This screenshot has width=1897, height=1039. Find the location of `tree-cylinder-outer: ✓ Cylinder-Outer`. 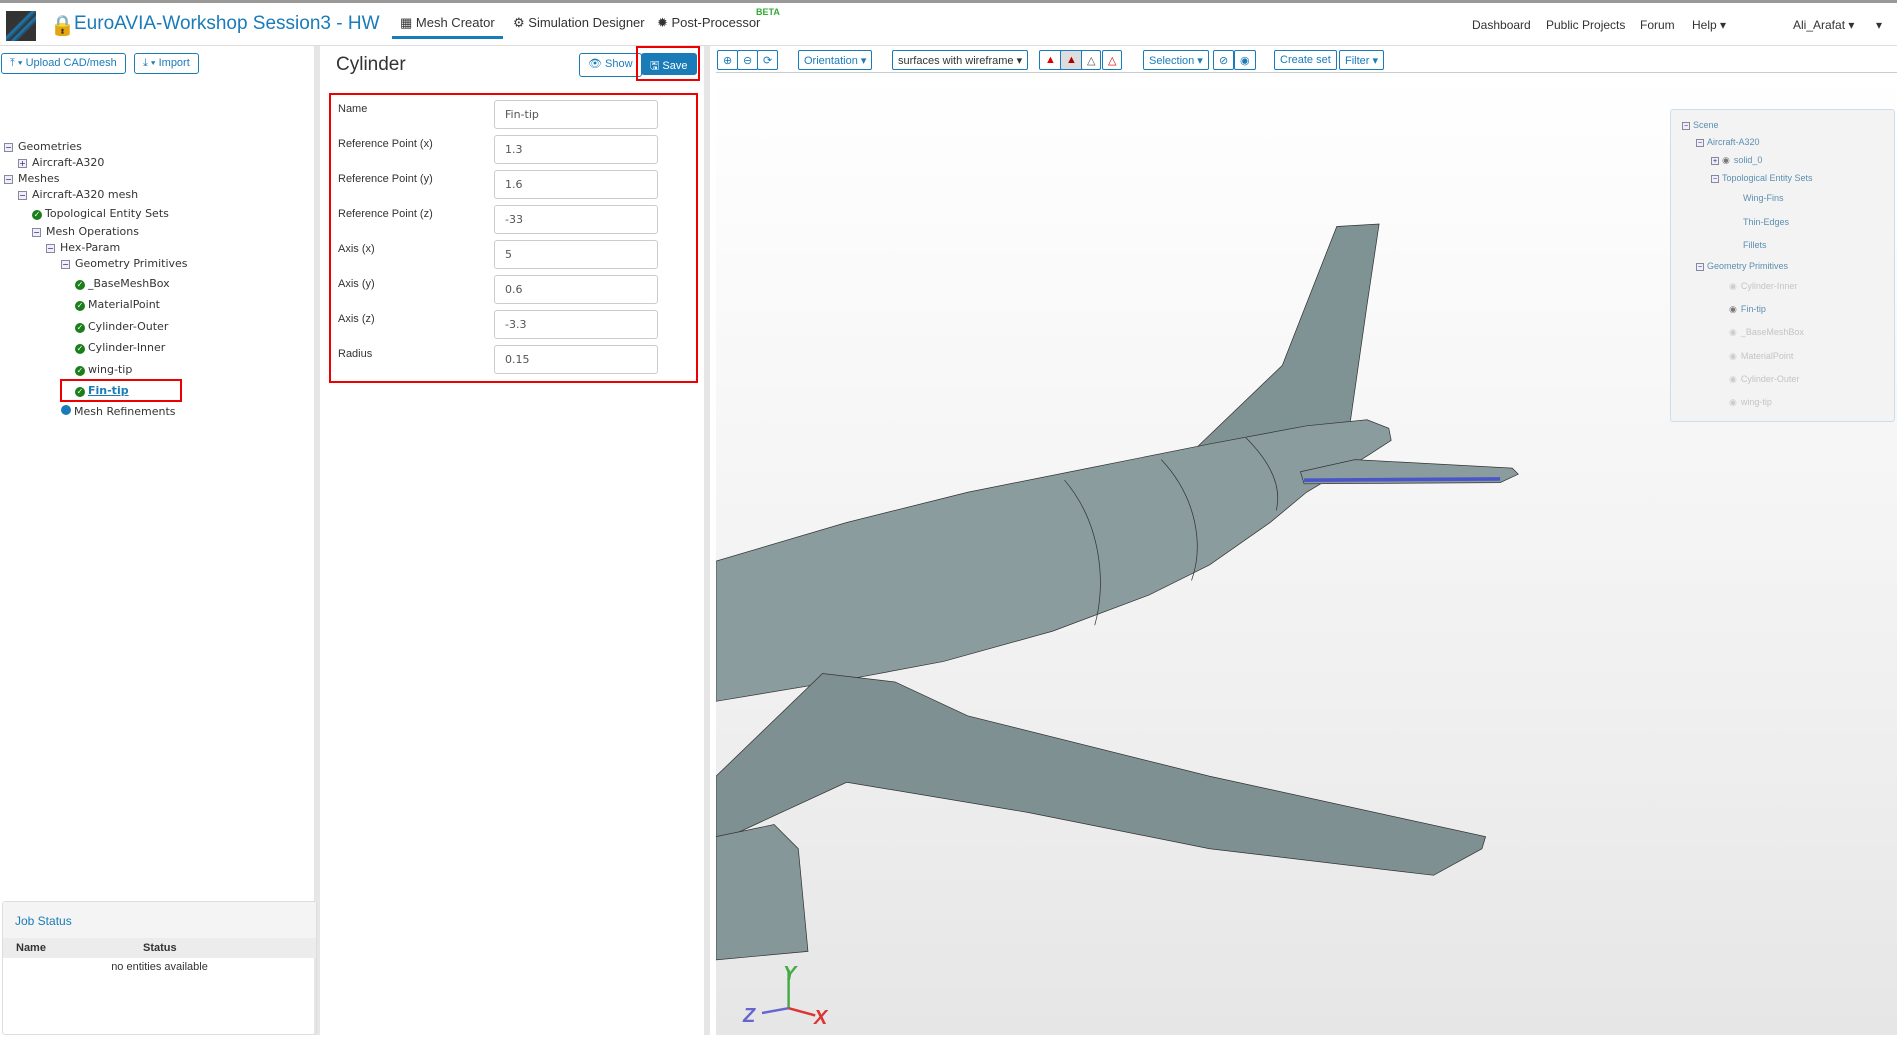

tree-cylinder-outer: ✓ Cylinder-Outer is located at coordinates (121, 326).